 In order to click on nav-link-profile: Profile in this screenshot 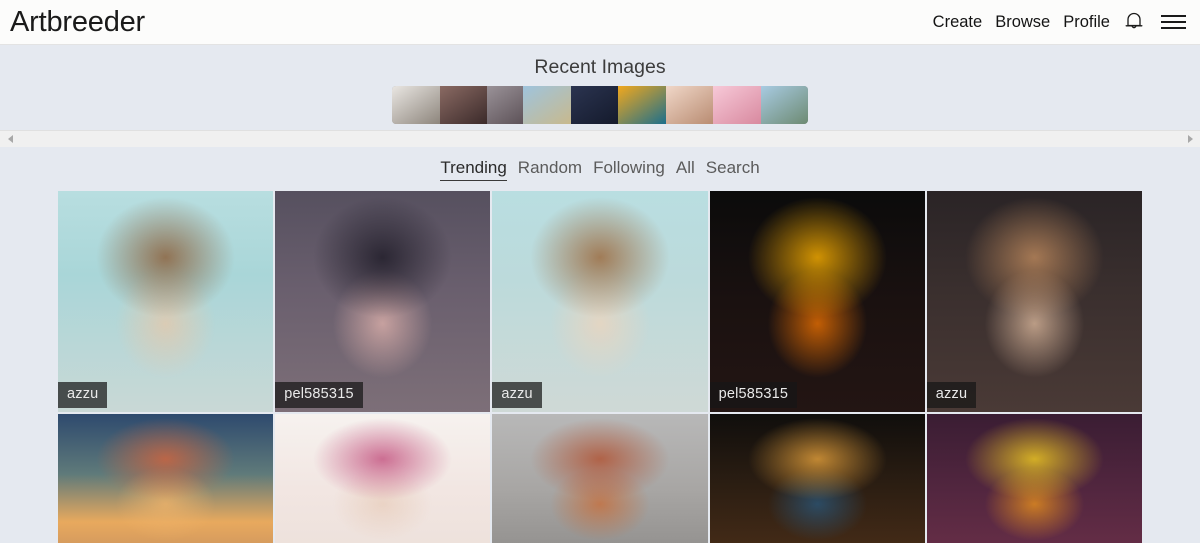, I will do `click(1086, 22)`.